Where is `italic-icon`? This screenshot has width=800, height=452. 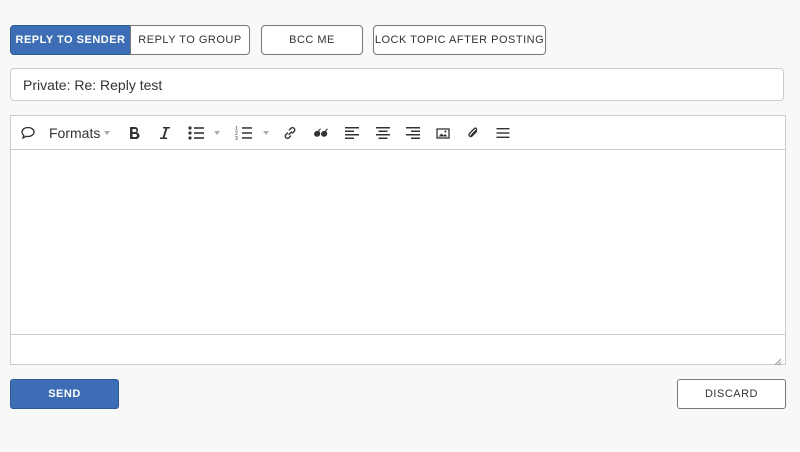 italic-icon is located at coordinates (165, 133).